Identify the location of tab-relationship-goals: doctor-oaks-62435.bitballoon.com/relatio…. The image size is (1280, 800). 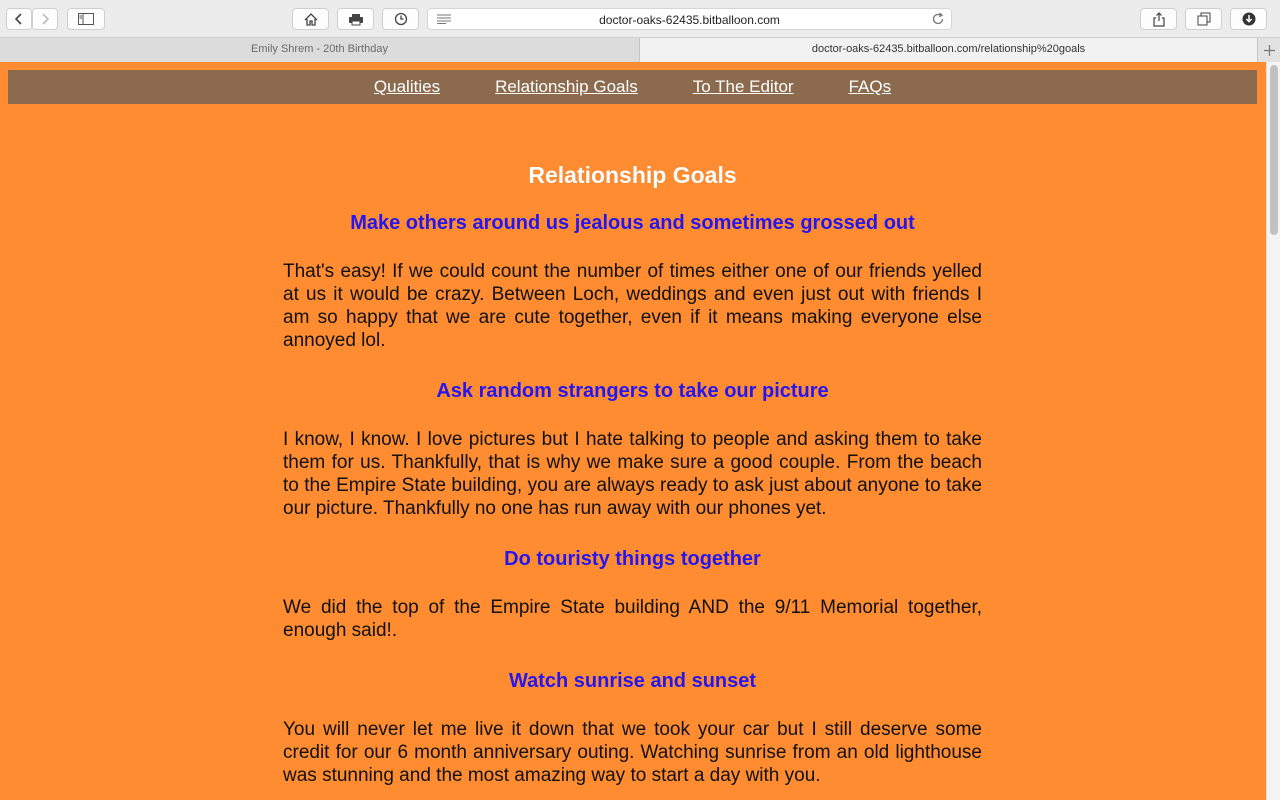
(948, 50).